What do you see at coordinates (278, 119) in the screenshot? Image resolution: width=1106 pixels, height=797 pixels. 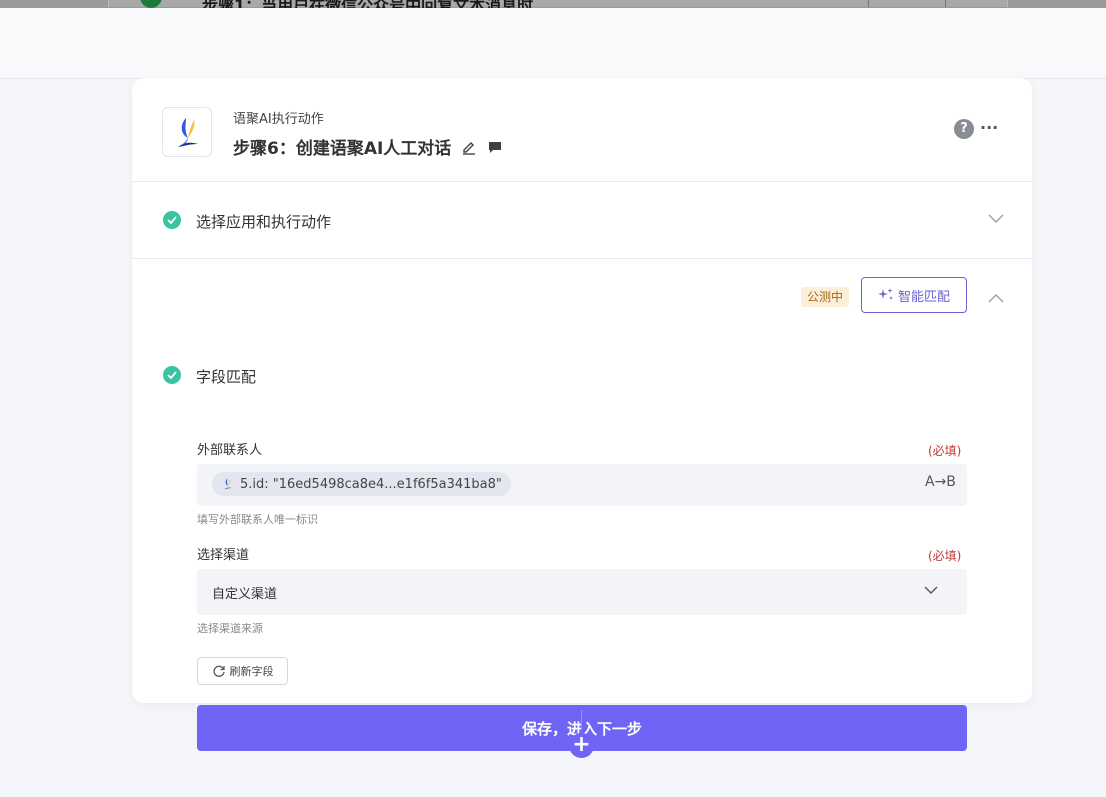 I see `app-action-subtitle: 语聚AI执行动作` at bounding box center [278, 119].